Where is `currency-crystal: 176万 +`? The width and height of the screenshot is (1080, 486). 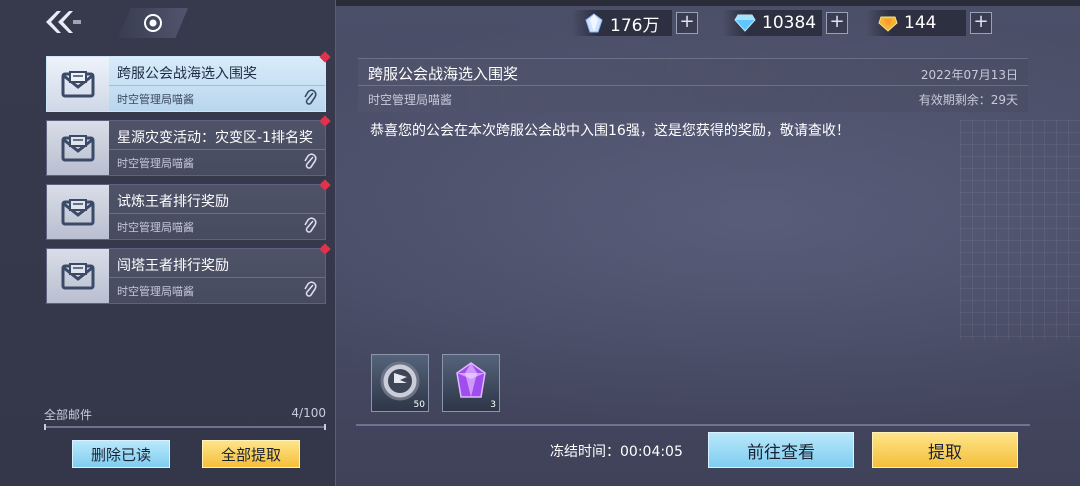
currency-crystal: 176万 + is located at coordinates (635, 23).